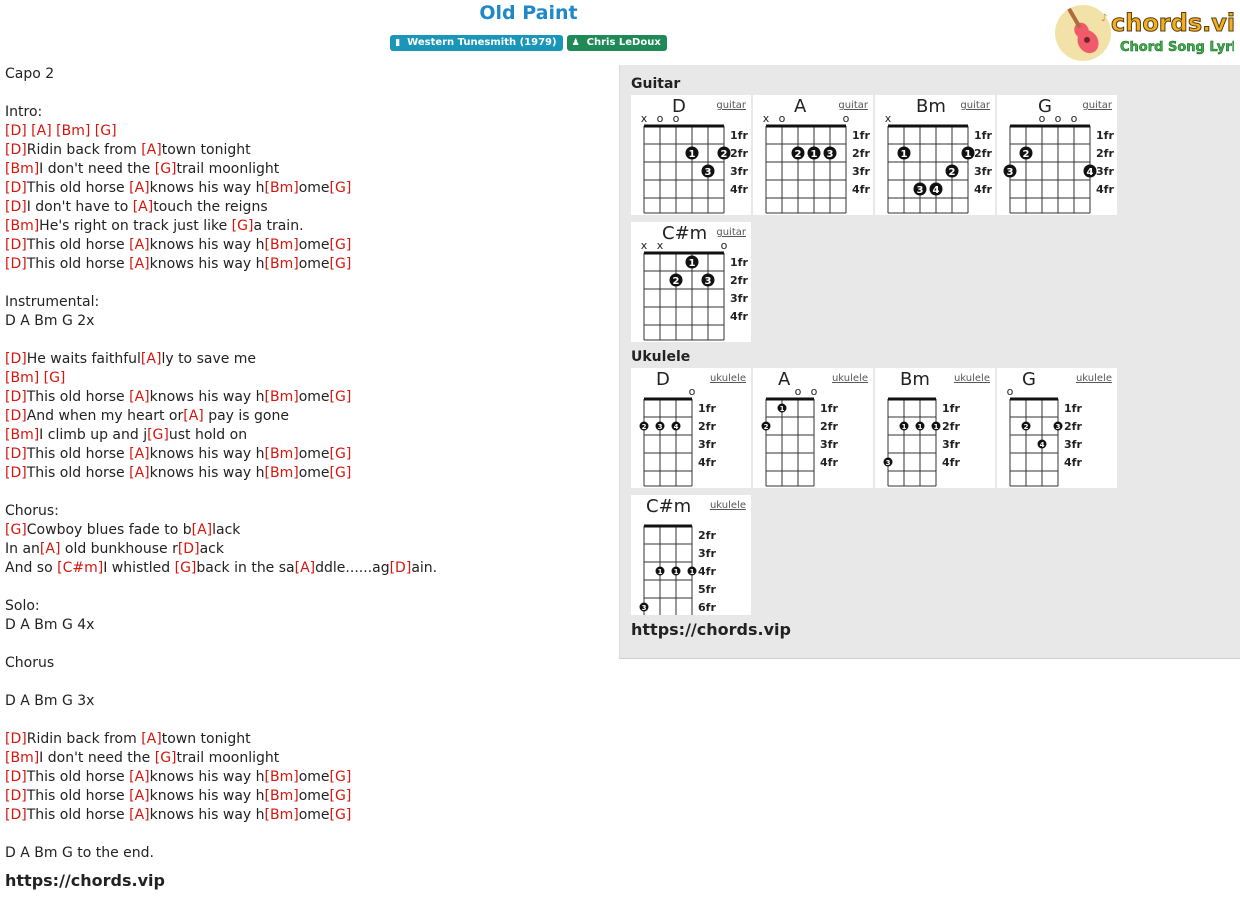 This screenshot has width=1240, height=909. I want to click on album-badge: ▮ Western Tunesmith (1979), so click(476, 43).